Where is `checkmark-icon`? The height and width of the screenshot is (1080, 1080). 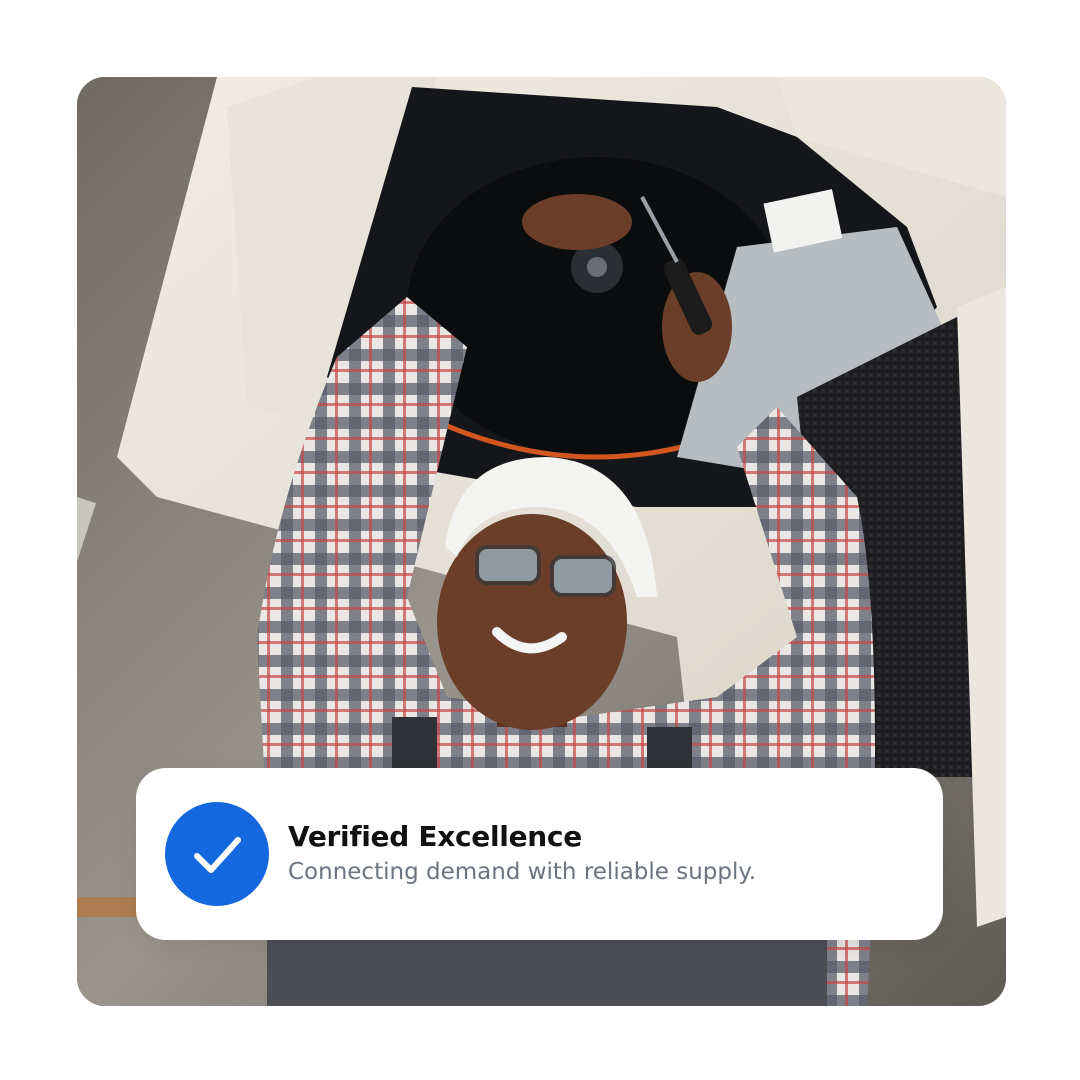 checkmark-icon is located at coordinates (217, 854).